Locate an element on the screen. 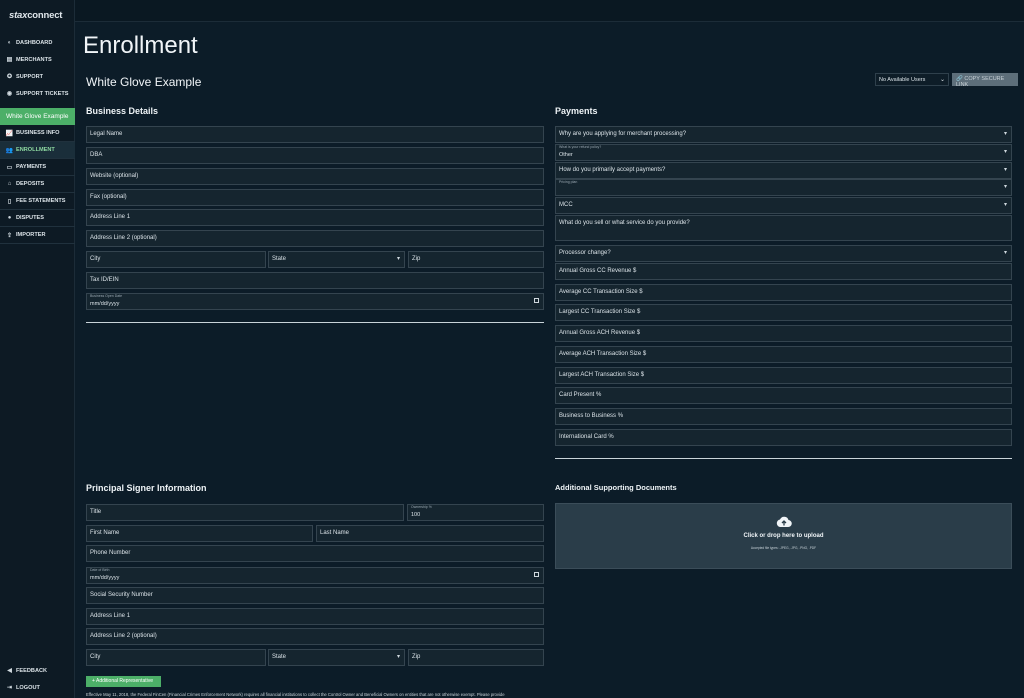  sidebar-item-label: PAYMENTS is located at coordinates (31, 167).